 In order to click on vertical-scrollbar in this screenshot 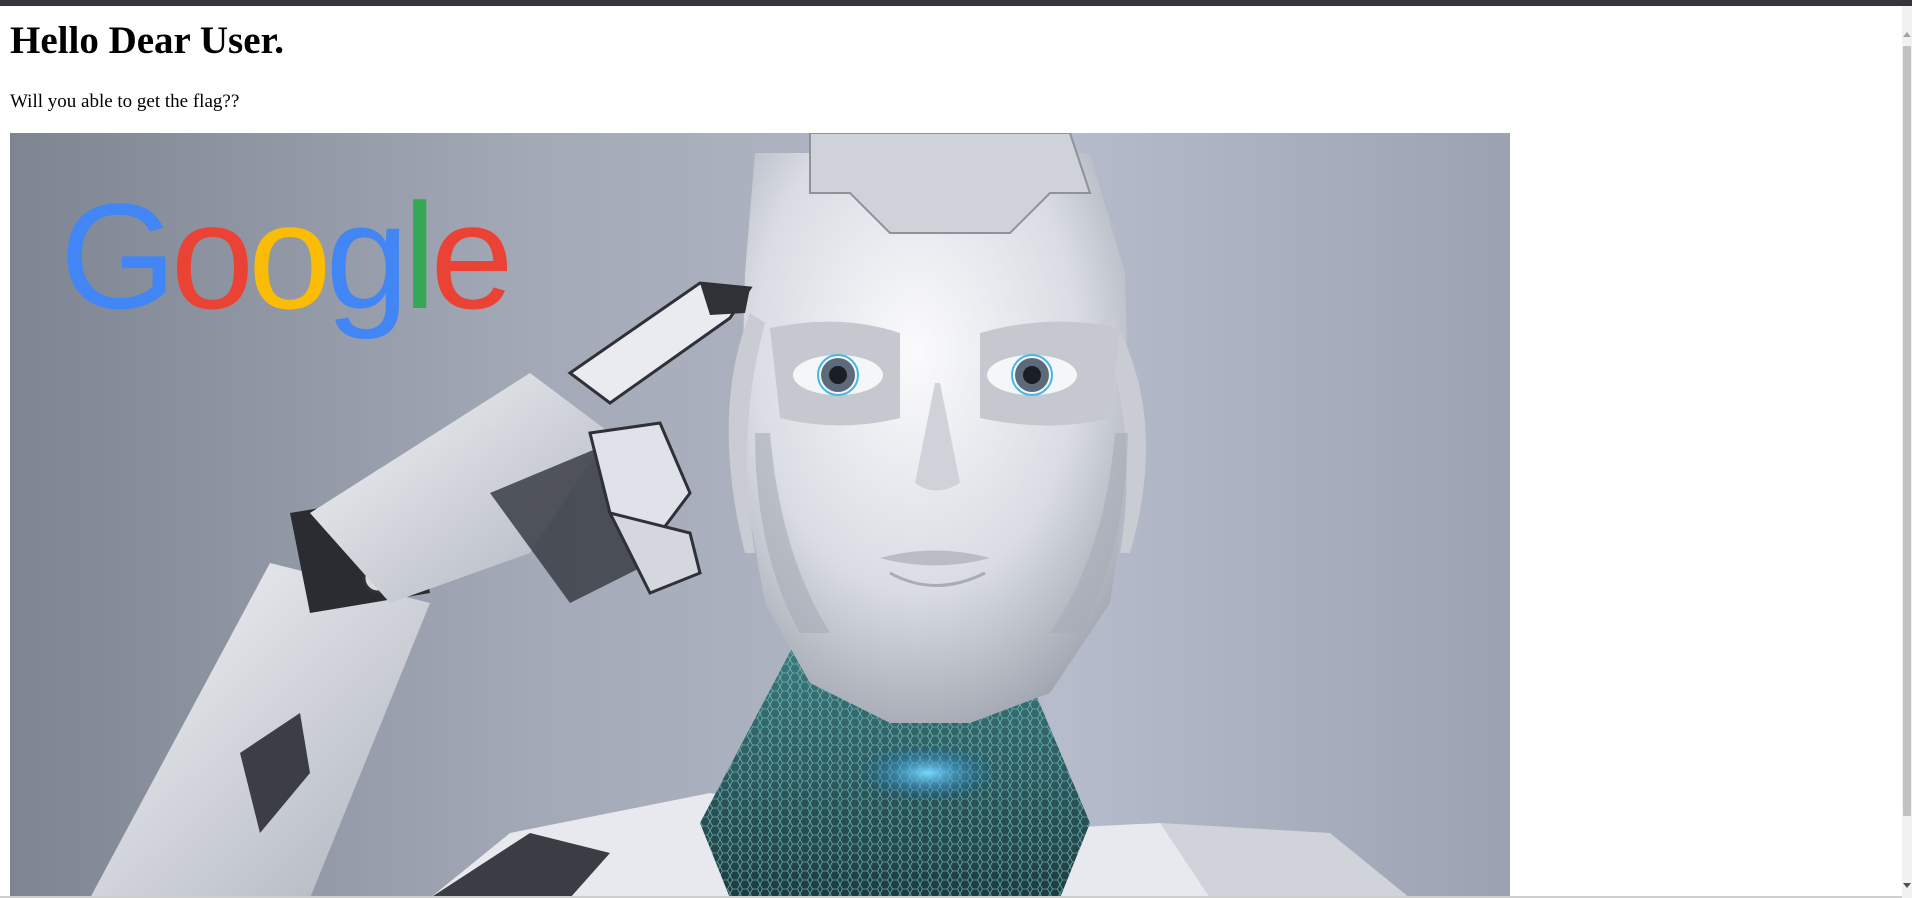, I will do `click(1907, 452)`.